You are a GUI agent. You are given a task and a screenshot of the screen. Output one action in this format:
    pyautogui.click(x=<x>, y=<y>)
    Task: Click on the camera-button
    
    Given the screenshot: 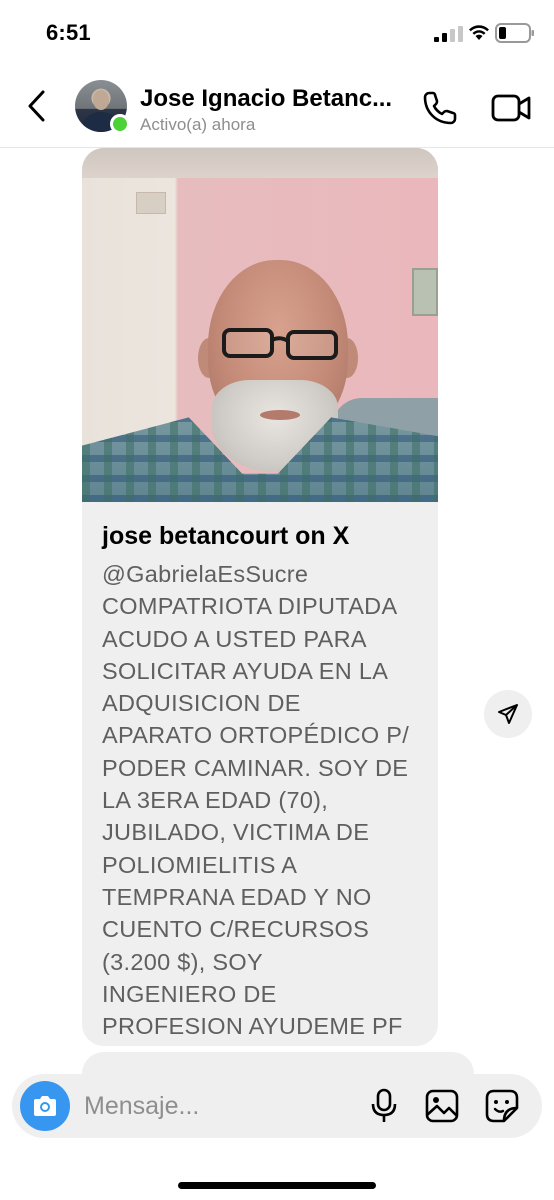 What is the action you would take?
    pyautogui.click(x=45, y=1106)
    